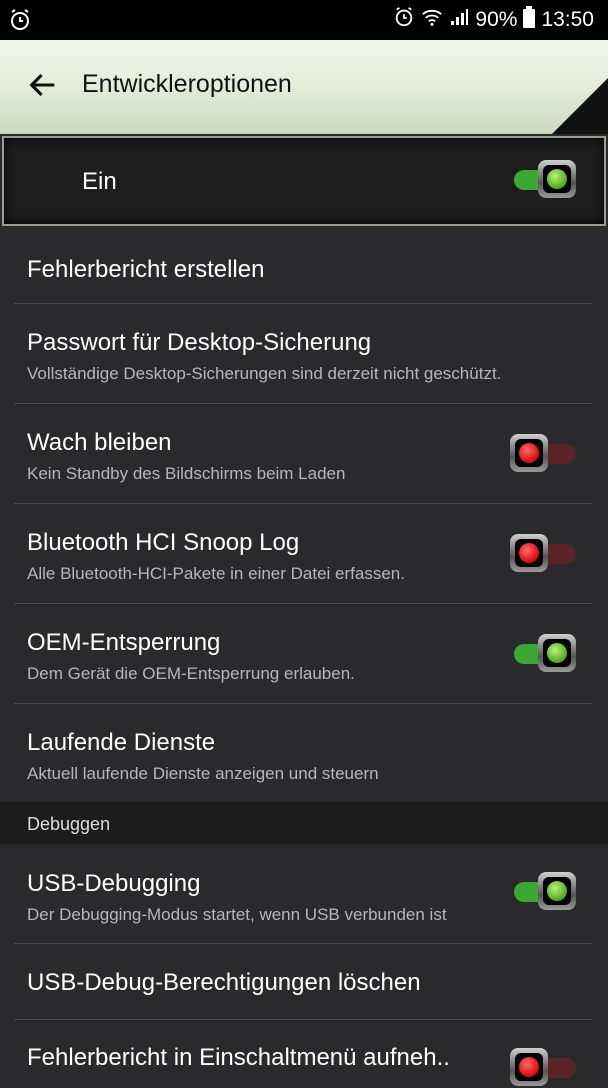 The height and width of the screenshot is (1088, 608). What do you see at coordinates (146, 269) in the screenshot?
I see `item-title: Fehlerbericht erstellen` at bounding box center [146, 269].